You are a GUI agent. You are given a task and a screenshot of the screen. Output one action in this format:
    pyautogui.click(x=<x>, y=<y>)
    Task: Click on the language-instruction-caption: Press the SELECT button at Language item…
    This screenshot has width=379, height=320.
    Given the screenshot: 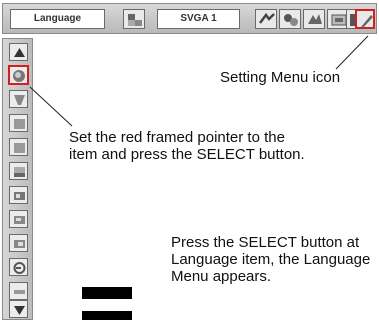 What is the action you would take?
    pyautogui.click(x=271, y=259)
    